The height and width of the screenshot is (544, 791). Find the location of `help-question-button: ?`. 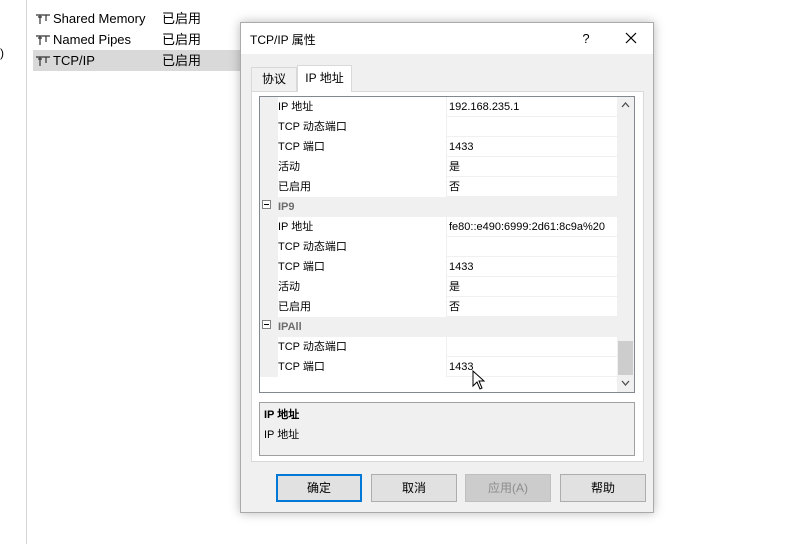

help-question-button: ? is located at coordinates (586, 38).